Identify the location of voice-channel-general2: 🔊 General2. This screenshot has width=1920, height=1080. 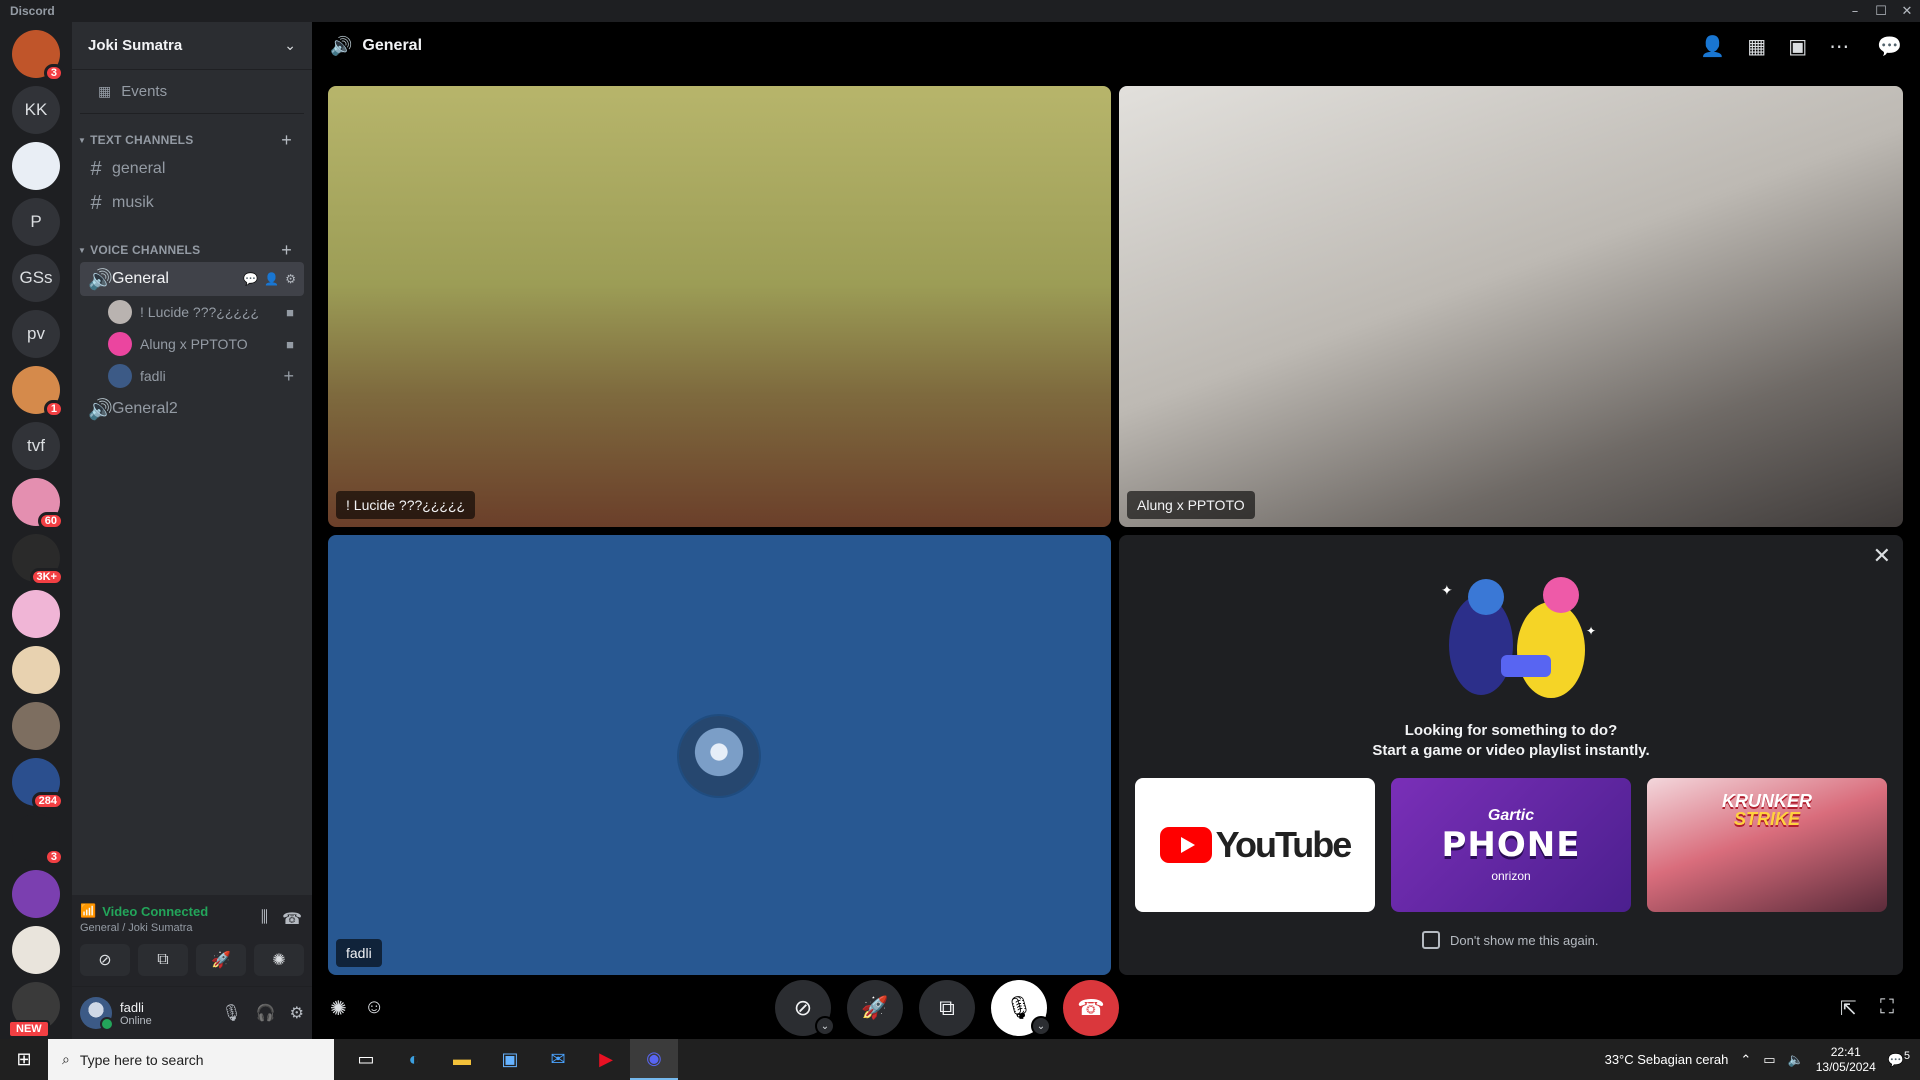
(192, 409).